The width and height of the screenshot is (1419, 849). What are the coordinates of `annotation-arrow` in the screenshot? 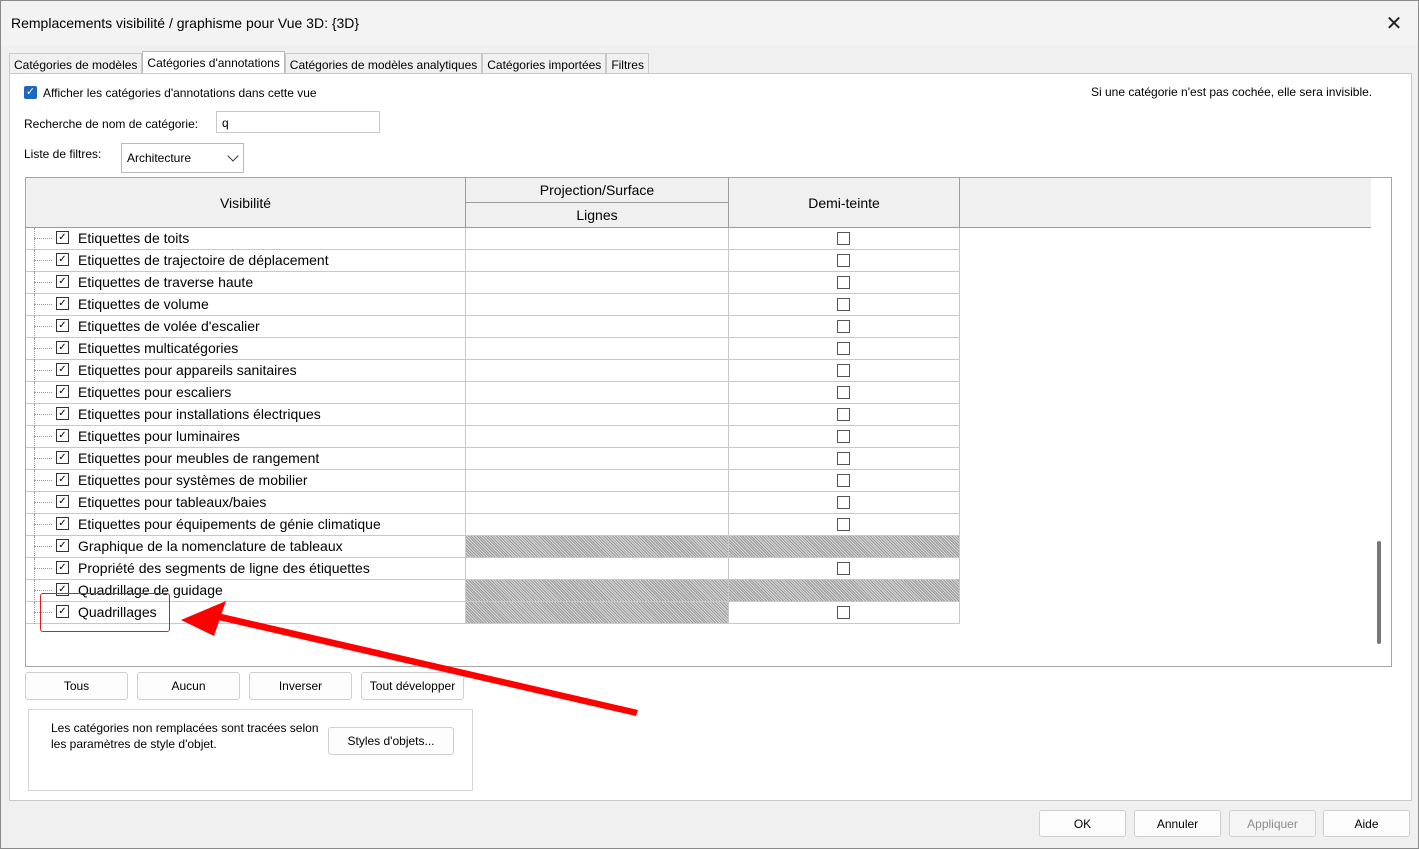 It's located at (409, 658).